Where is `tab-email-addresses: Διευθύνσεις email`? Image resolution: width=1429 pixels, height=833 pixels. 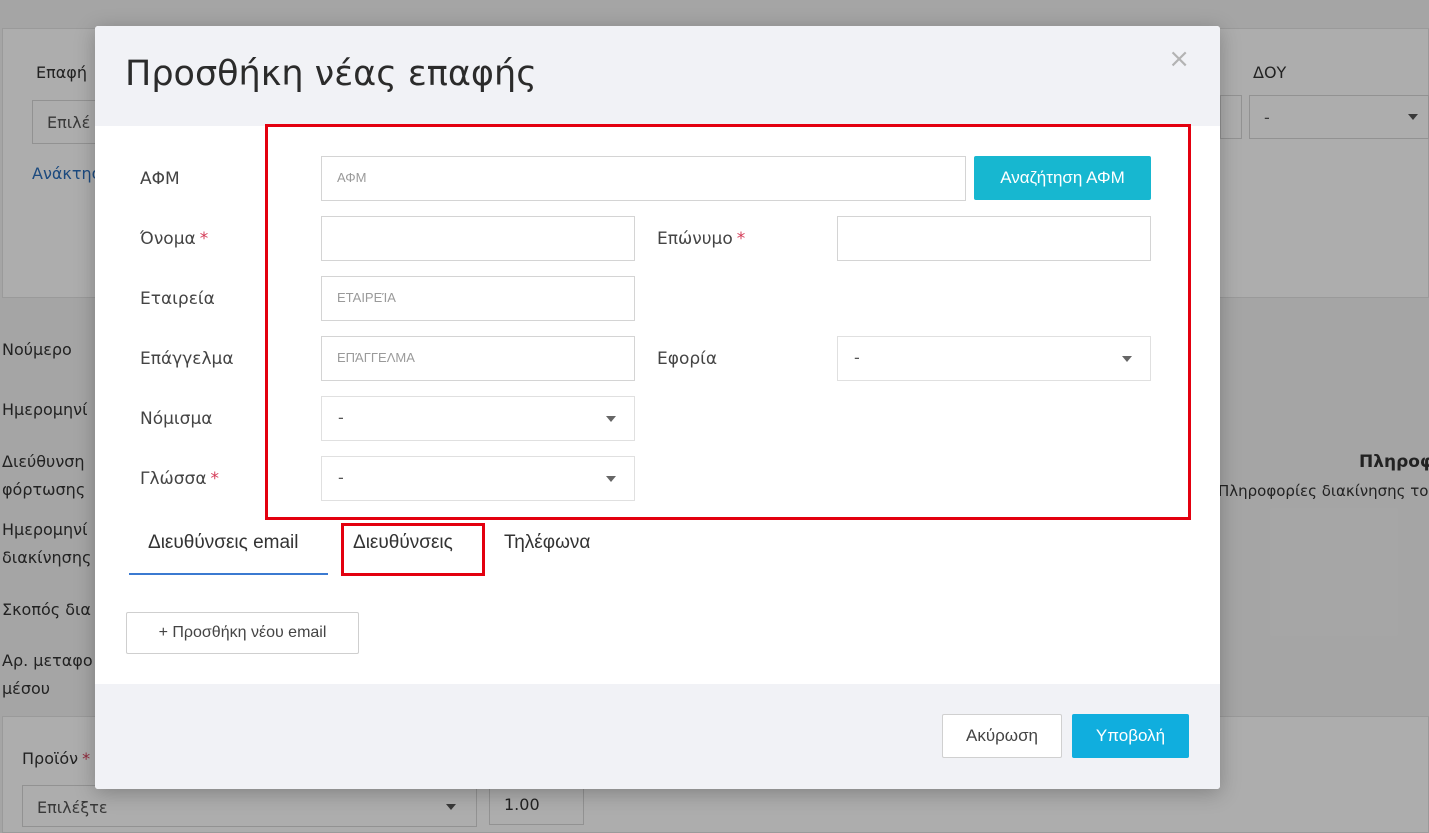
tab-email-addresses: Διευθύνσεις email is located at coordinates (223, 543).